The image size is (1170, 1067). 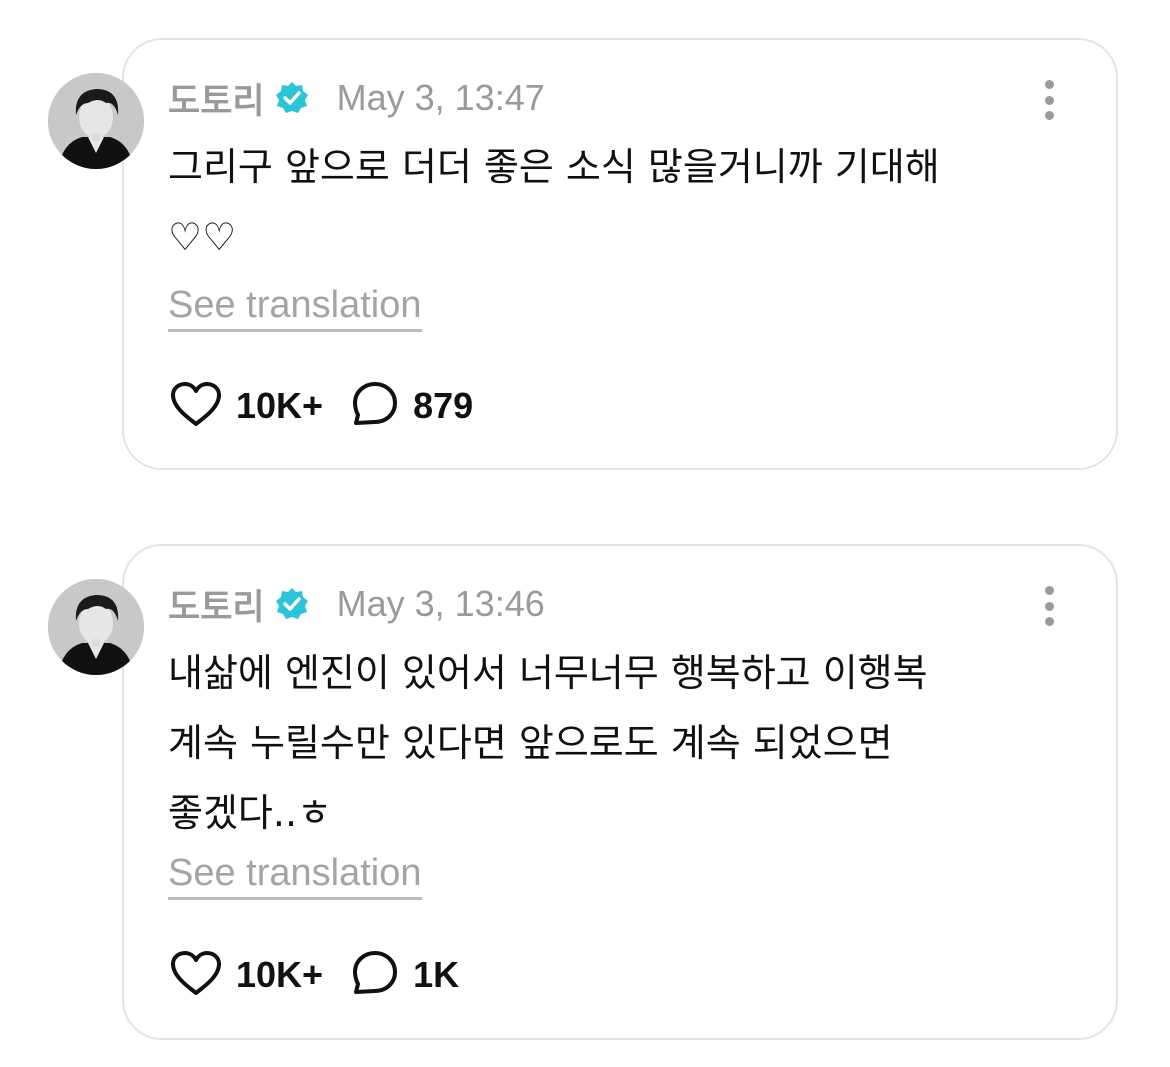 What do you see at coordinates (440, 603) in the screenshot?
I see `timestamp: May 3, 13:46` at bounding box center [440, 603].